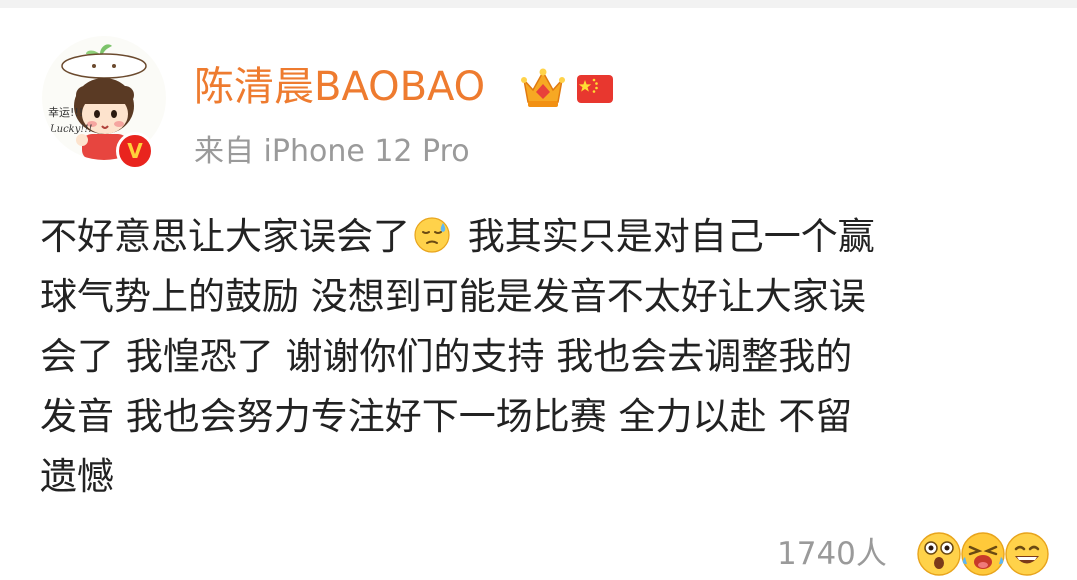 The width and height of the screenshot is (1077, 580). Describe the element at coordinates (135, 151) in the screenshot. I see `verified-badge: V` at that location.